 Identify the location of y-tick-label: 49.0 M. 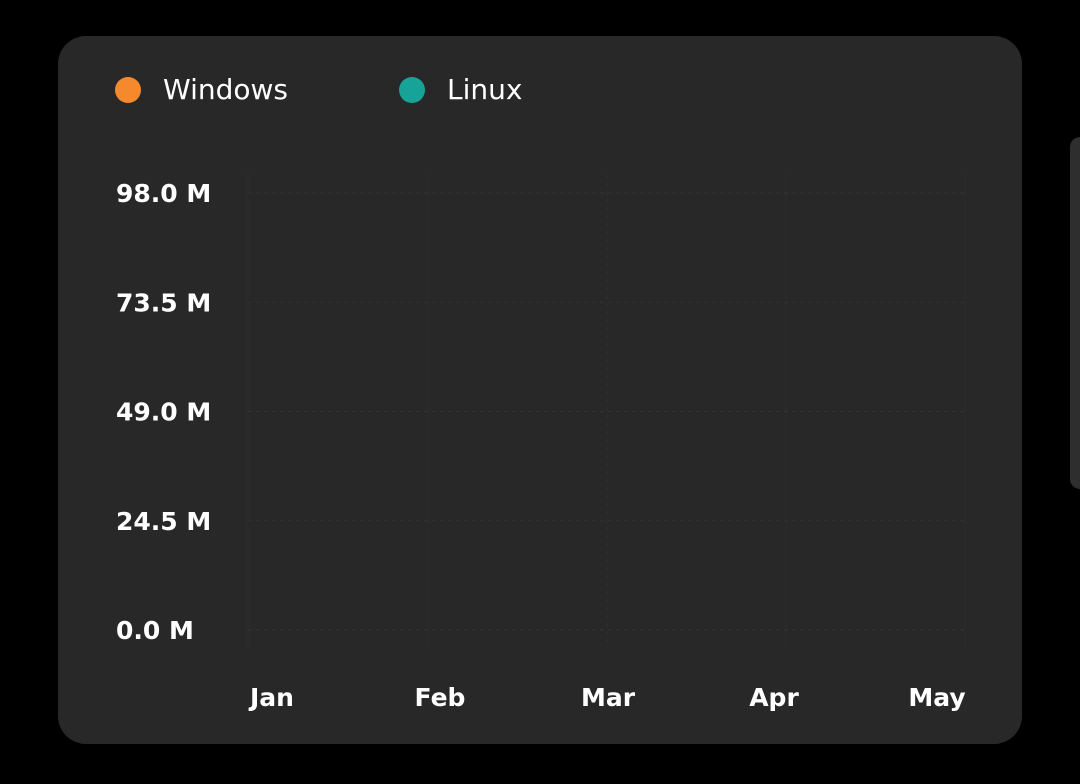
(163, 412).